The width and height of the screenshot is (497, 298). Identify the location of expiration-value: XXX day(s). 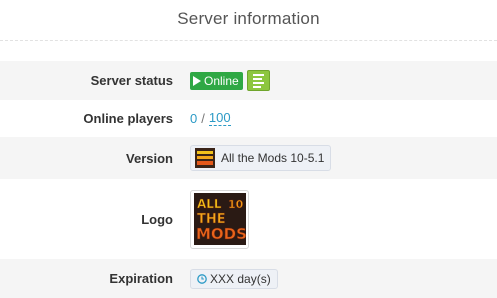
(234, 278).